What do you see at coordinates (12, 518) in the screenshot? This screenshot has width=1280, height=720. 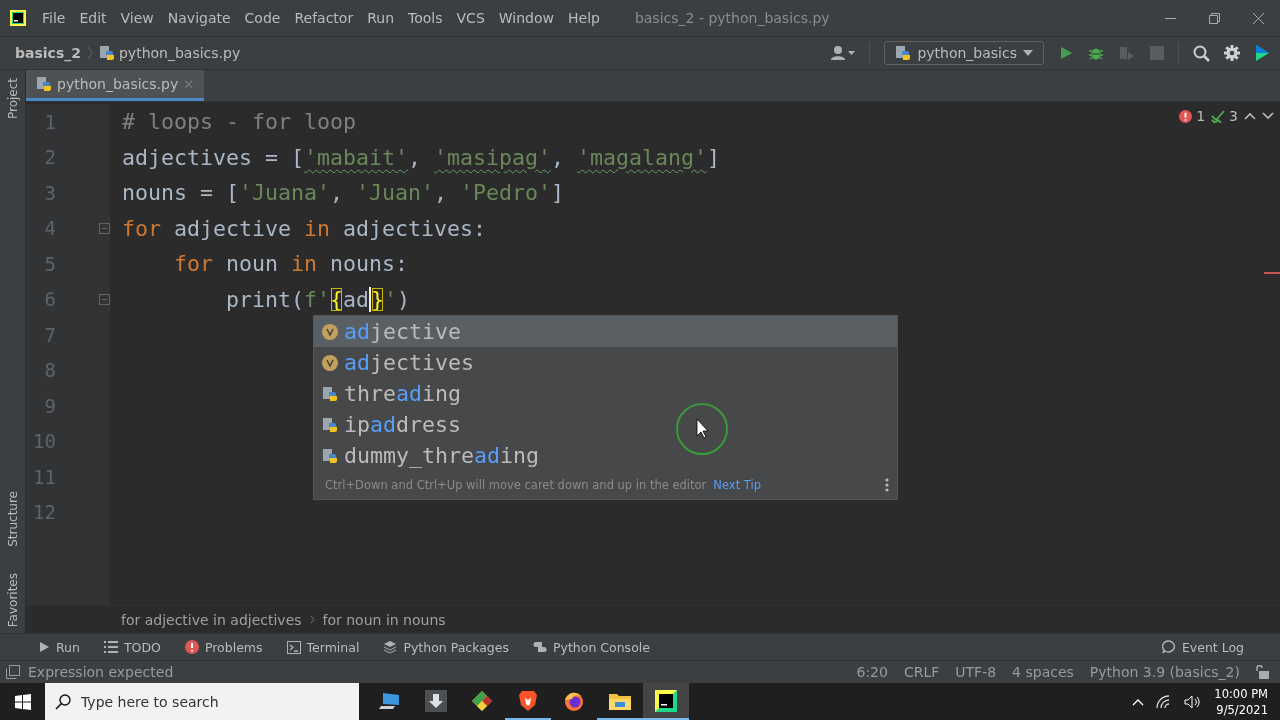 I see `side-panel-tab: Structure` at bounding box center [12, 518].